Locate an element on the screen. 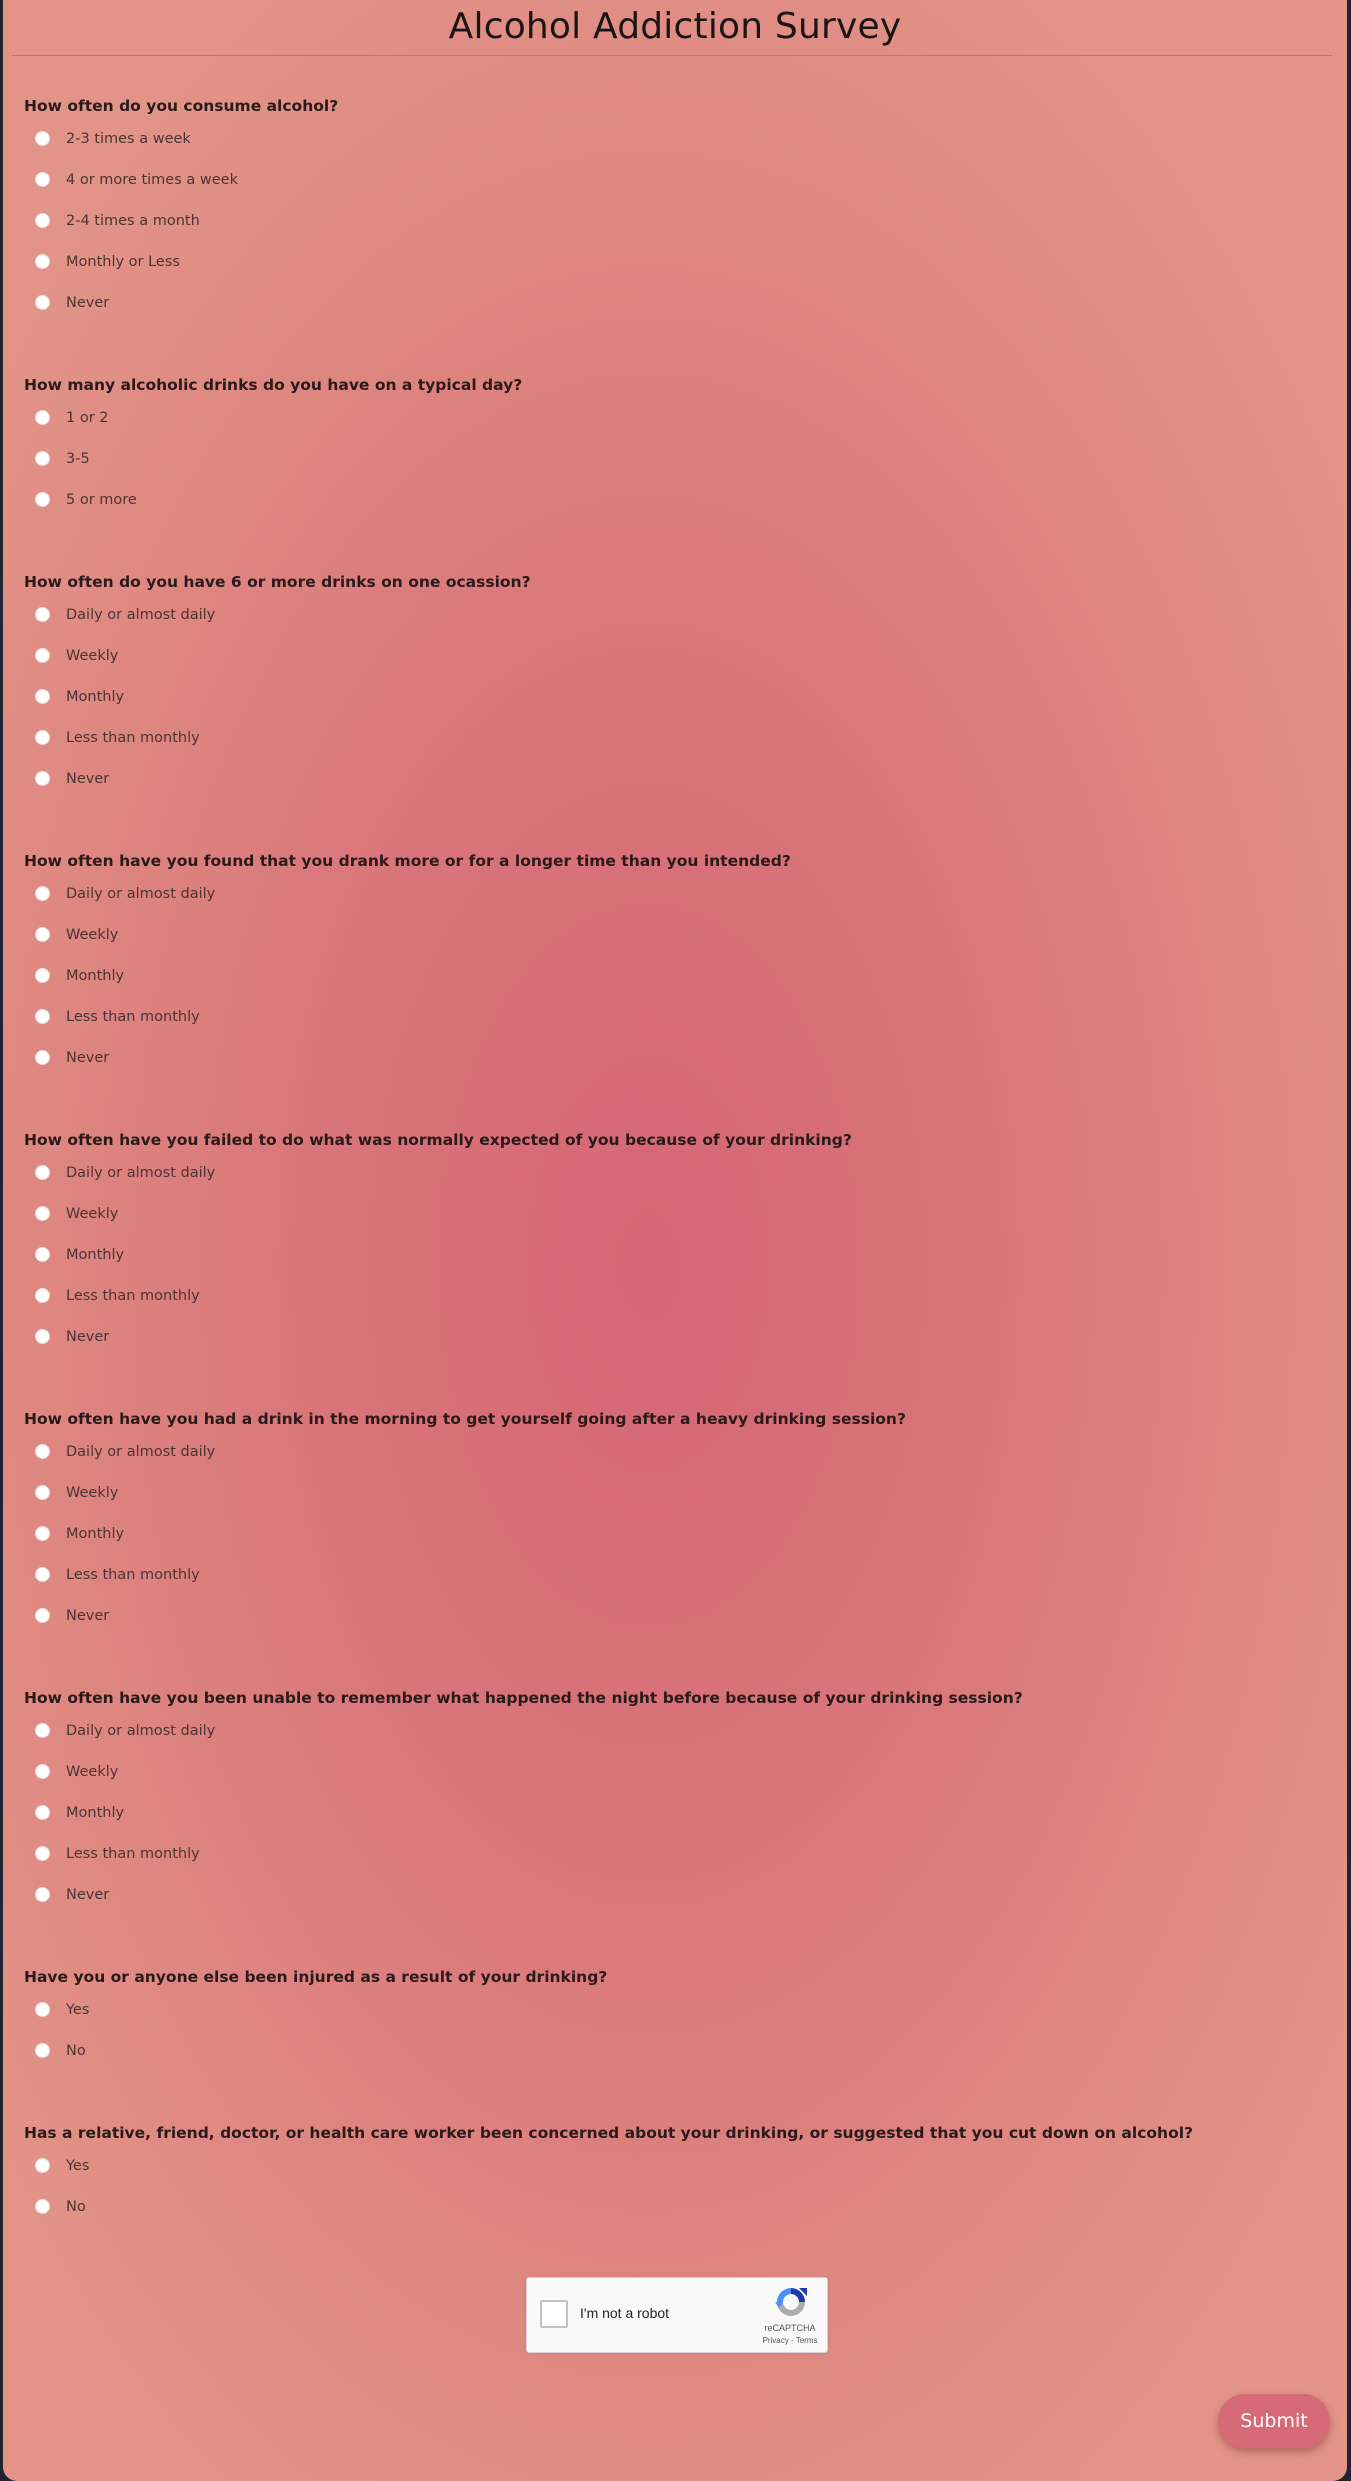 The width and height of the screenshot is (1351, 2481). radio-option-label: No is located at coordinates (76, 2206).